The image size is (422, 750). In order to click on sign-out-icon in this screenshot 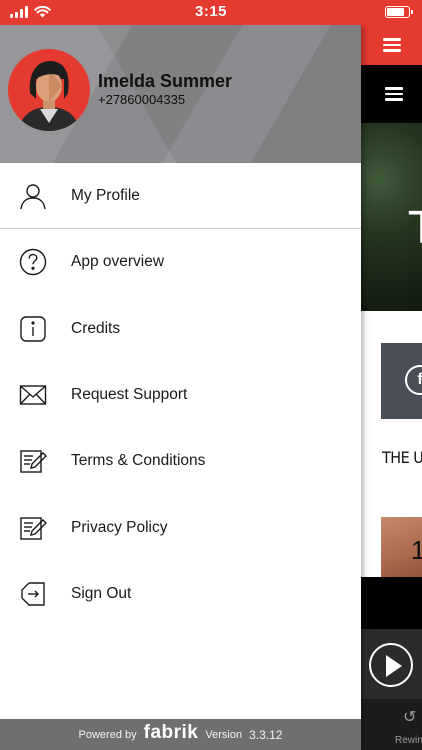, I will do `click(33, 594)`.